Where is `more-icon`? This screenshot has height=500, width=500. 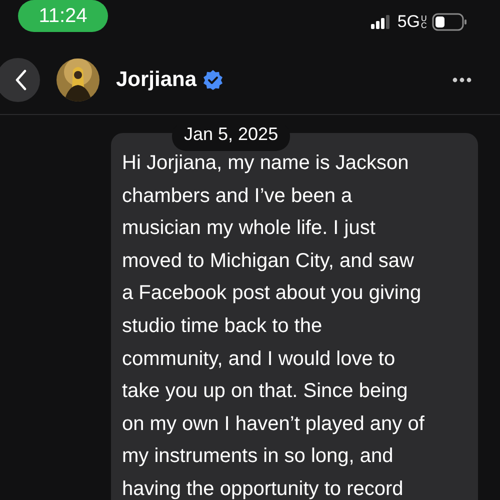 more-icon is located at coordinates (462, 80).